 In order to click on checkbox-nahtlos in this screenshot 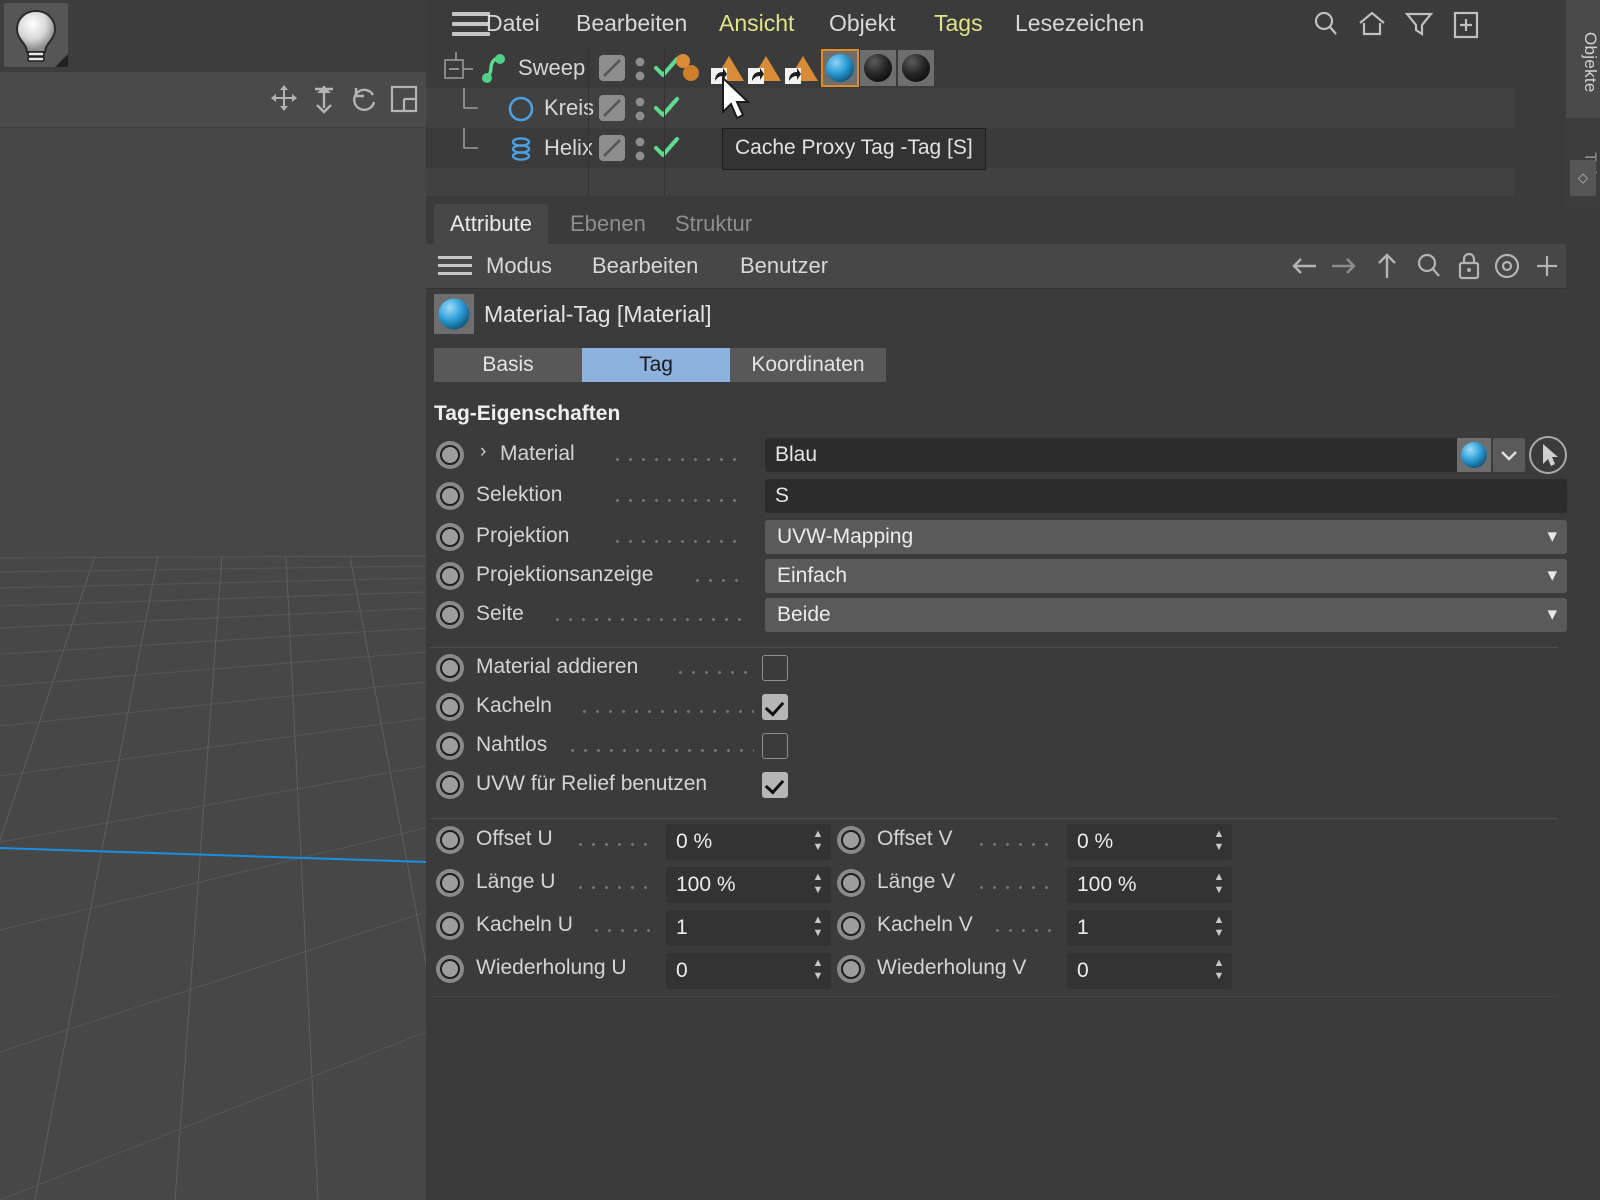, I will do `click(775, 746)`.